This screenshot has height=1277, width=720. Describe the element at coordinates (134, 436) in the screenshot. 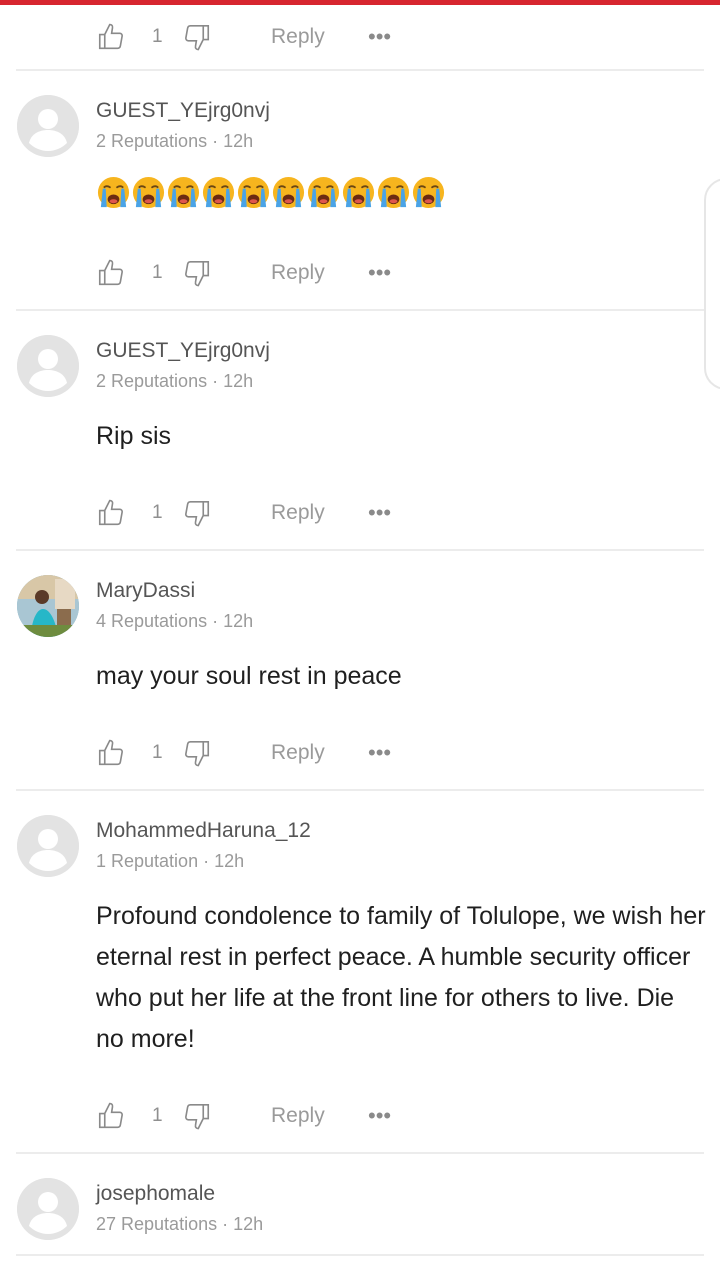

I see `comment-body: Rip sis` at that location.